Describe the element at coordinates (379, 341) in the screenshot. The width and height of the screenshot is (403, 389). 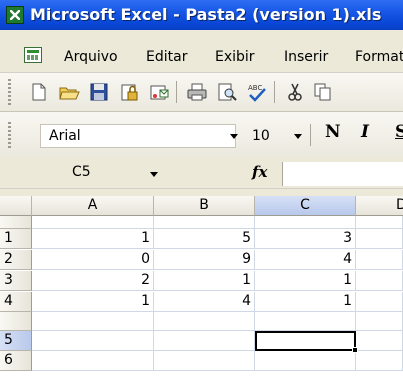
I see `cell-d5` at that location.